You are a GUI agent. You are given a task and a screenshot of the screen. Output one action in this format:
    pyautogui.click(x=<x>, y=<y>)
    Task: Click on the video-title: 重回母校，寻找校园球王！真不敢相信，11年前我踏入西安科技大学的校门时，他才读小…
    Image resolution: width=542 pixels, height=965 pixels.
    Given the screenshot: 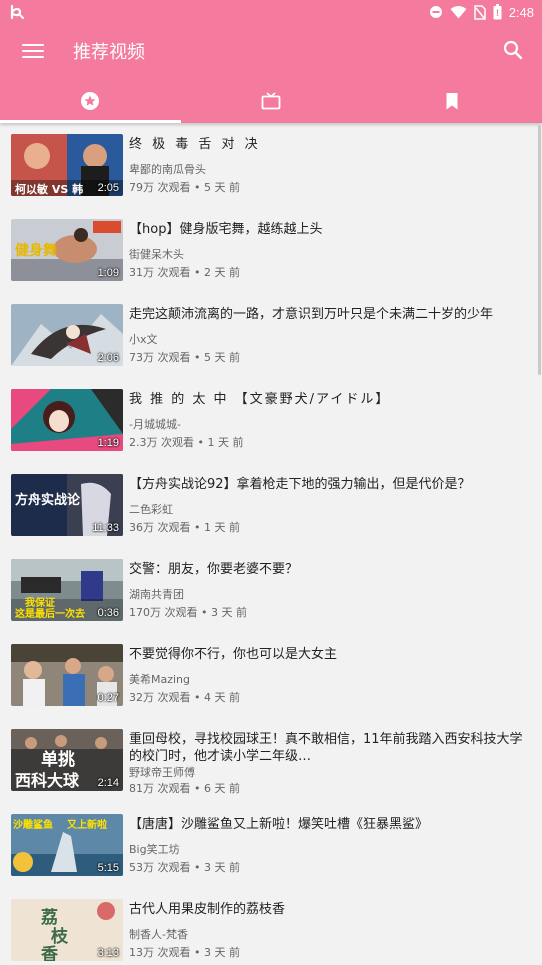 What is the action you would take?
    pyautogui.click(x=326, y=748)
    